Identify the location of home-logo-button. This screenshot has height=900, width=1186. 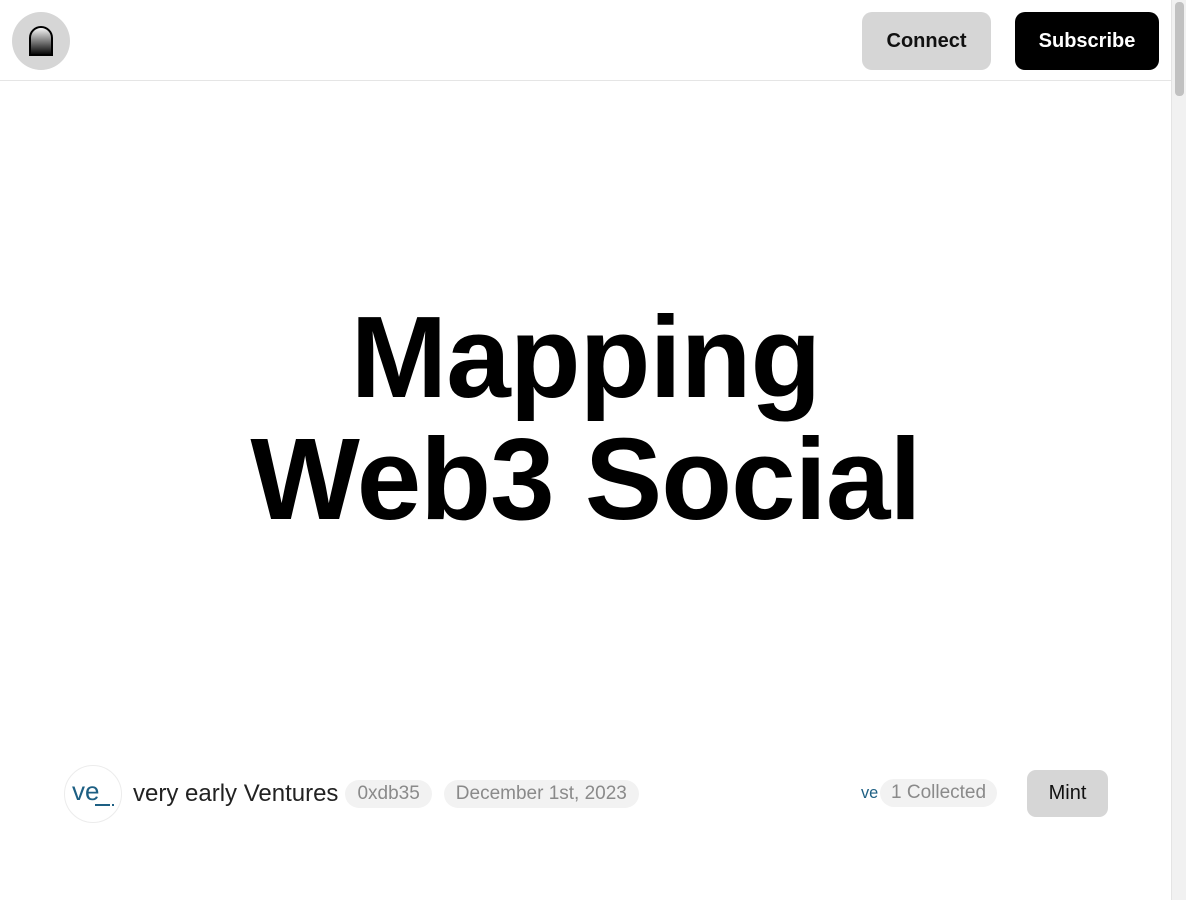
(41, 41).